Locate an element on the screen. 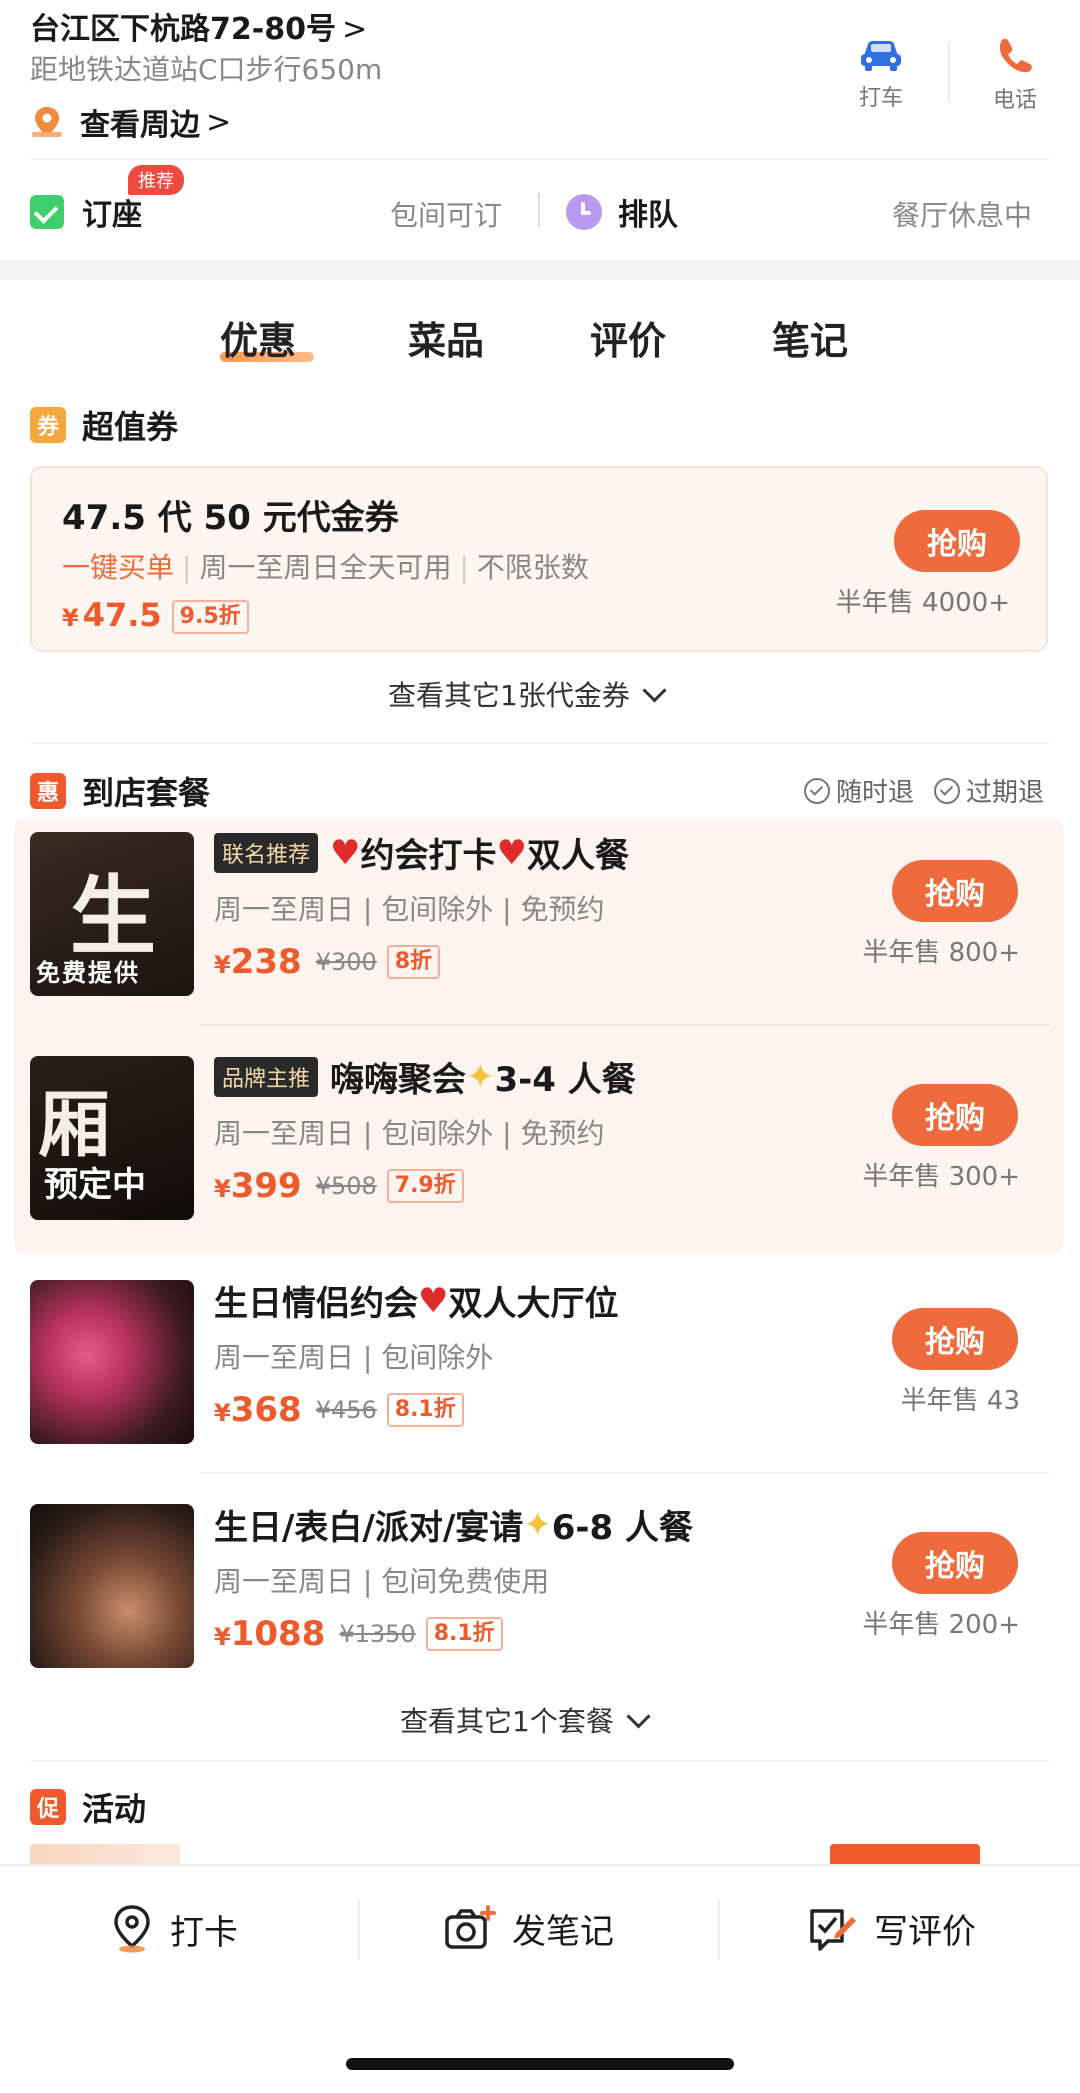  package-tag: 联名推荐 is located at coordinates (266, 852).